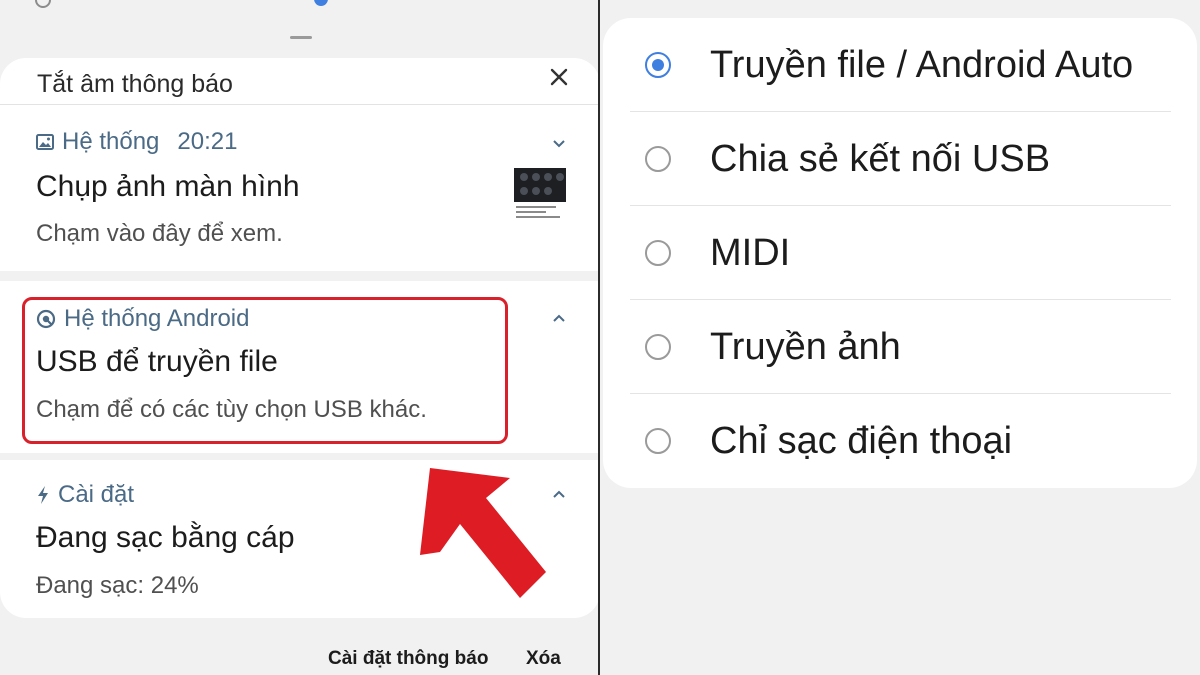  I want to click on partially-visible-header, so click(703, 7).